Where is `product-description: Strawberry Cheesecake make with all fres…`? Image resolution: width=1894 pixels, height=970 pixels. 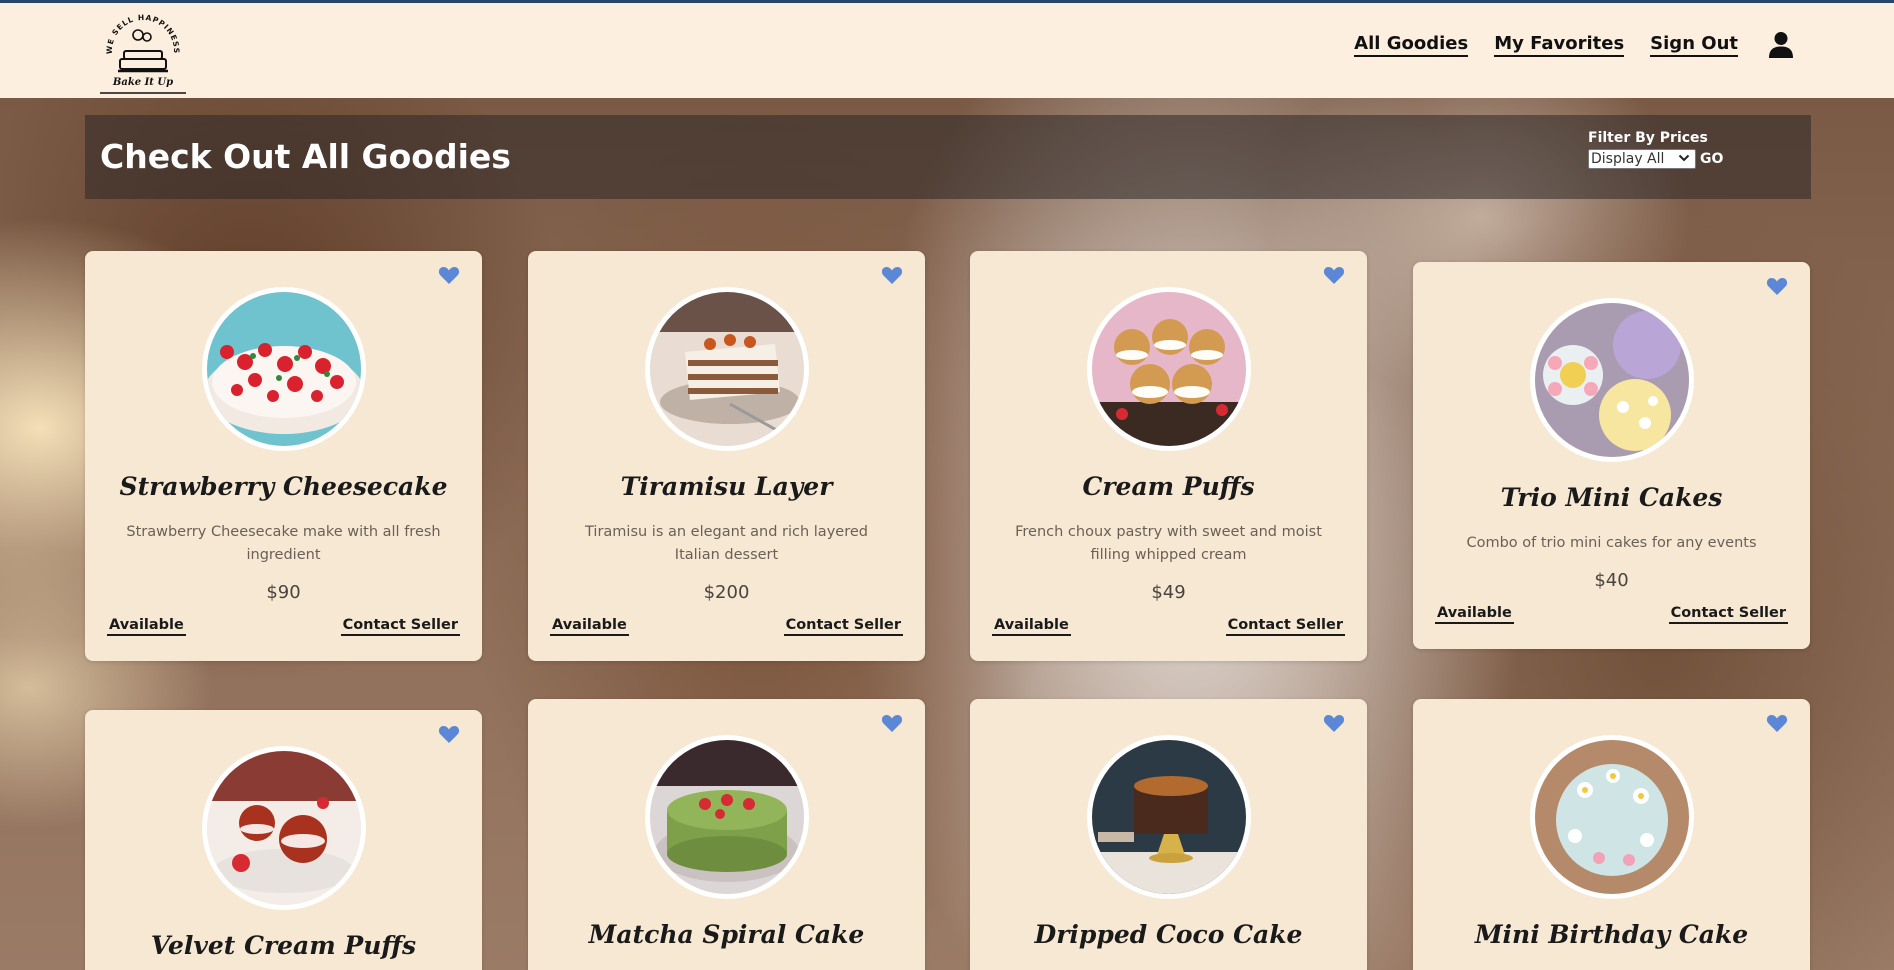 product-description: Strawberry Cheesecake make with all fres… is located at coordinates (283, 543).